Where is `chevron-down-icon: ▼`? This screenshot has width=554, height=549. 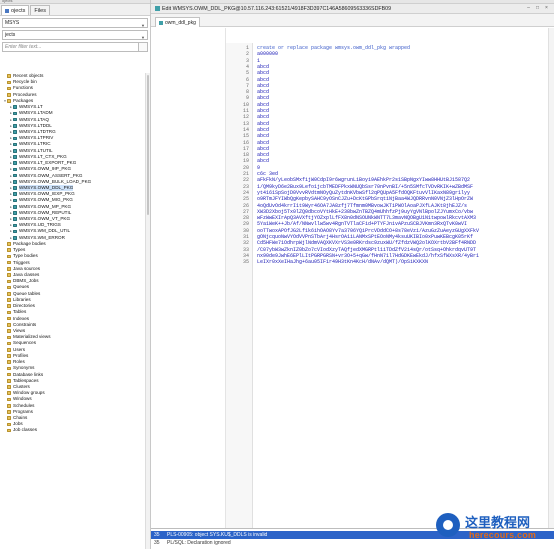 chevron-down-icon: ▼ is located at coordinates (143, 37).